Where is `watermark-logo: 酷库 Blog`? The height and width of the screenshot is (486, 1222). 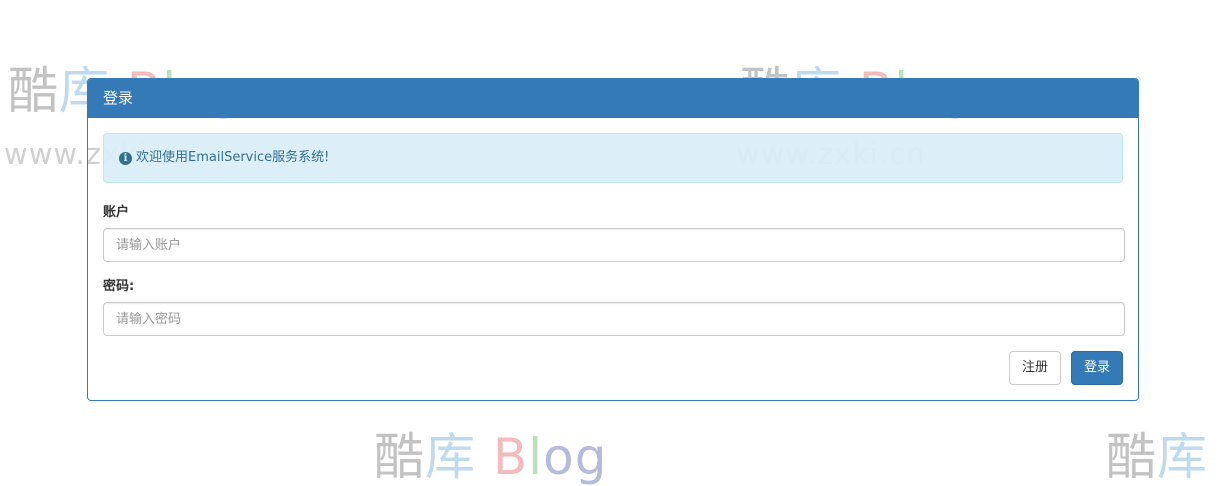
watermark-logo: 酷库 Blog is located at coordinates (491, 457).